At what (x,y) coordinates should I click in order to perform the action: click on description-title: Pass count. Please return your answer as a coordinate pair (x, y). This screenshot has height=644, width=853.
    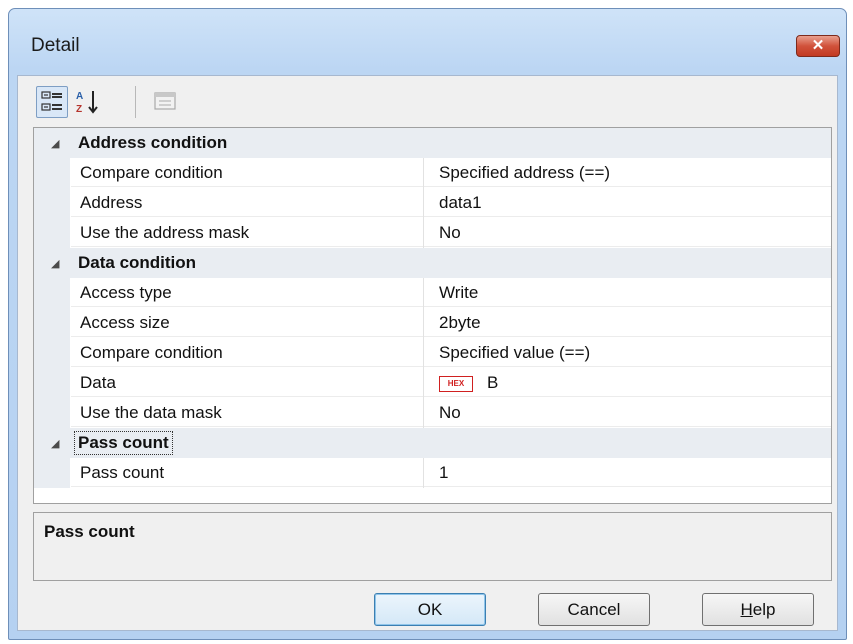
    Looking at the image, I should click on (89, 531).